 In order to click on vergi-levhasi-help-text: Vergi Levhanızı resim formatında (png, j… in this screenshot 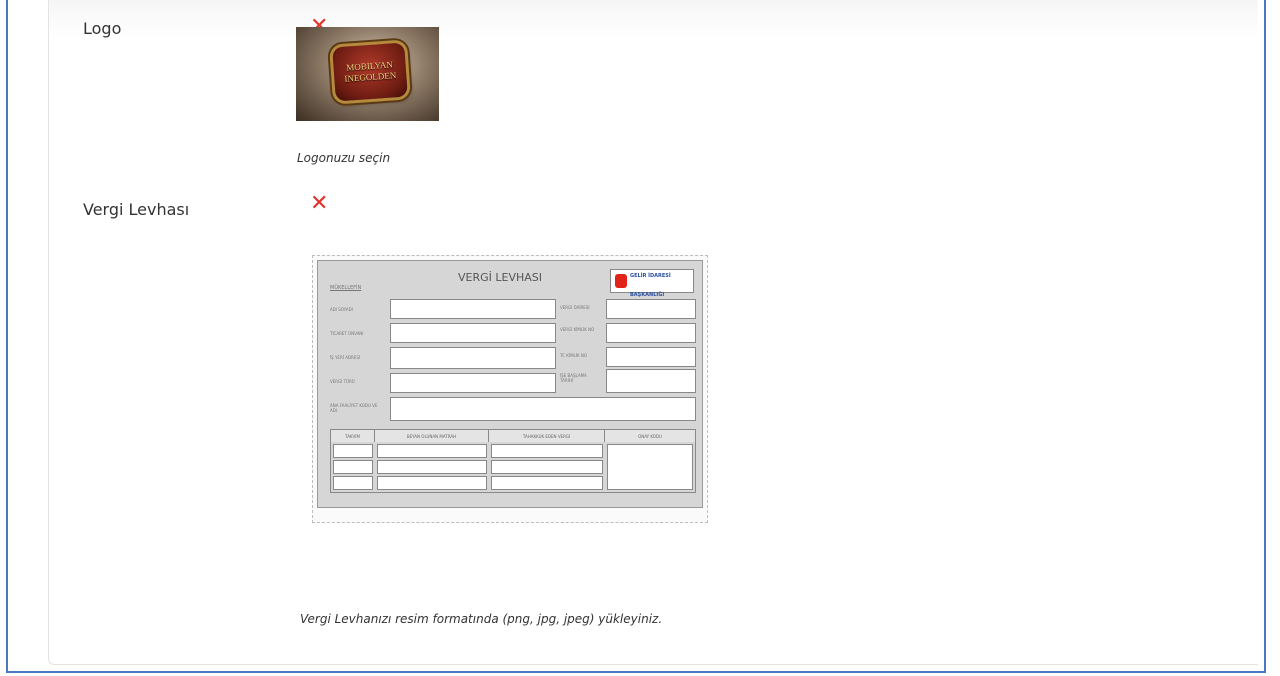, I will do `click(481, 619)`.